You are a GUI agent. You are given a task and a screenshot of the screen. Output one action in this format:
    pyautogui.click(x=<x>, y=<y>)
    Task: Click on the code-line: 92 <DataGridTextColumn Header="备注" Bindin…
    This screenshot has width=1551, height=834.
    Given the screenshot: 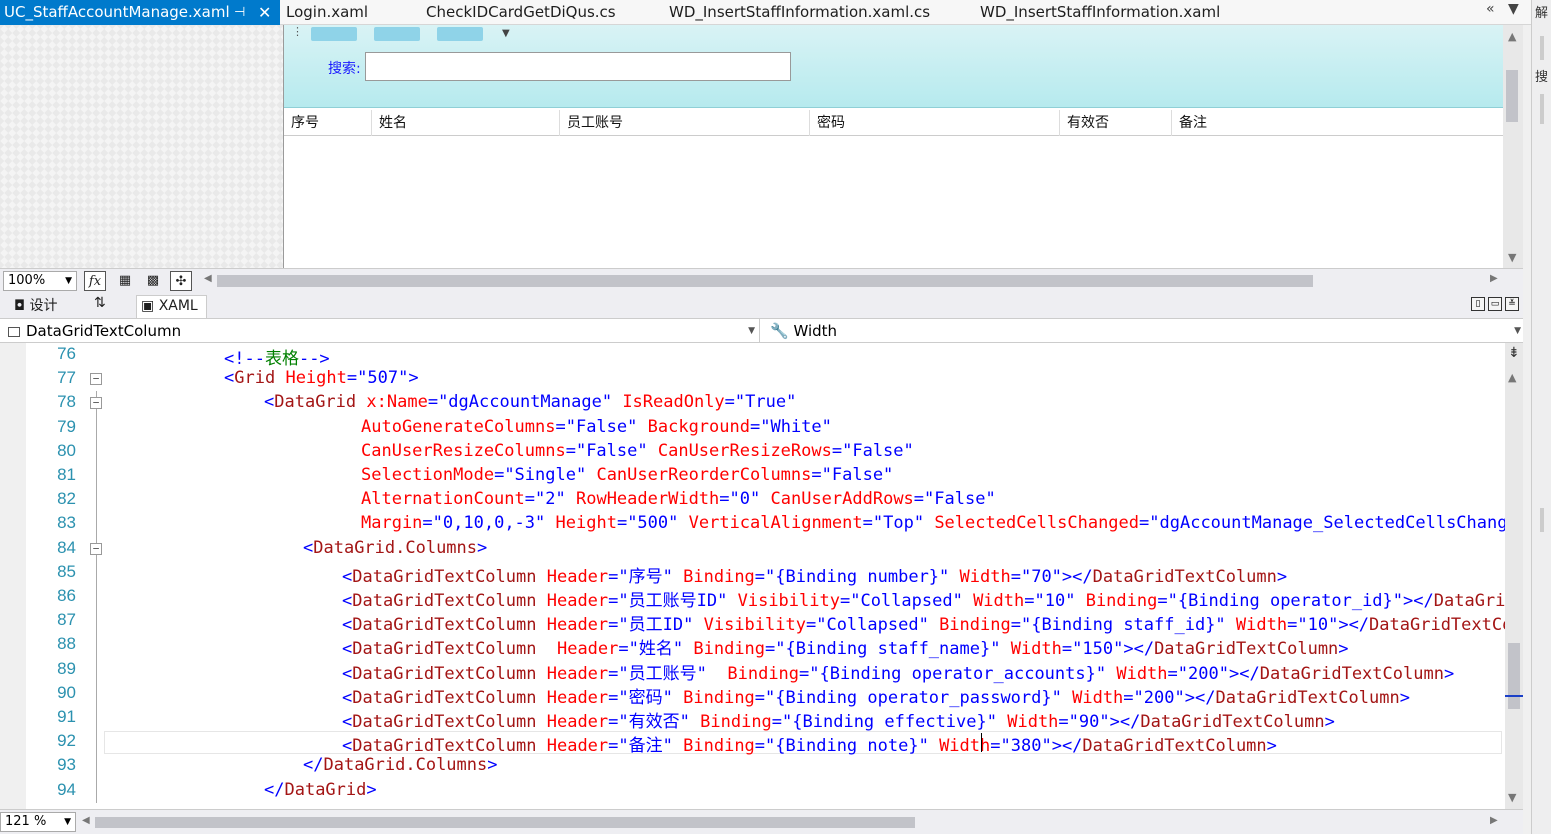 What is the action you would take?
    pyautogui.click(x=752, y=743)
    